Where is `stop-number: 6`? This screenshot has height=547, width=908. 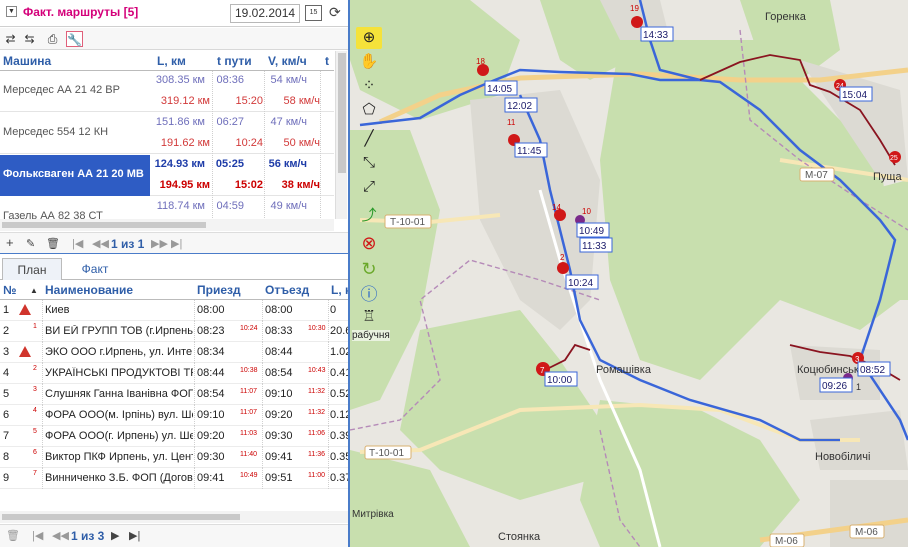 stop-number: 6 is located at coordinates (6, 415).